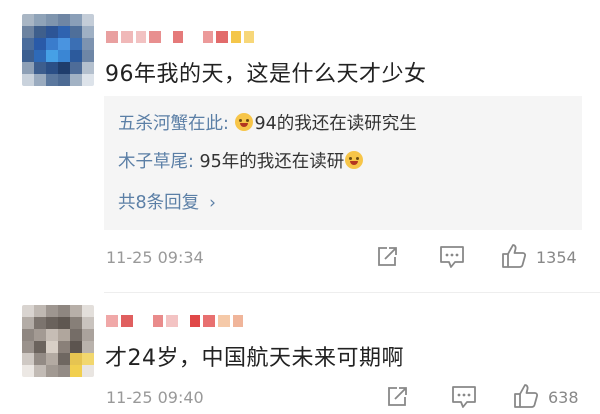 The width and height of the screenshot is (600, 414). Describe the element at coordinates (556, 257) in the screenshot. I see `like-count: 1354` at that location.